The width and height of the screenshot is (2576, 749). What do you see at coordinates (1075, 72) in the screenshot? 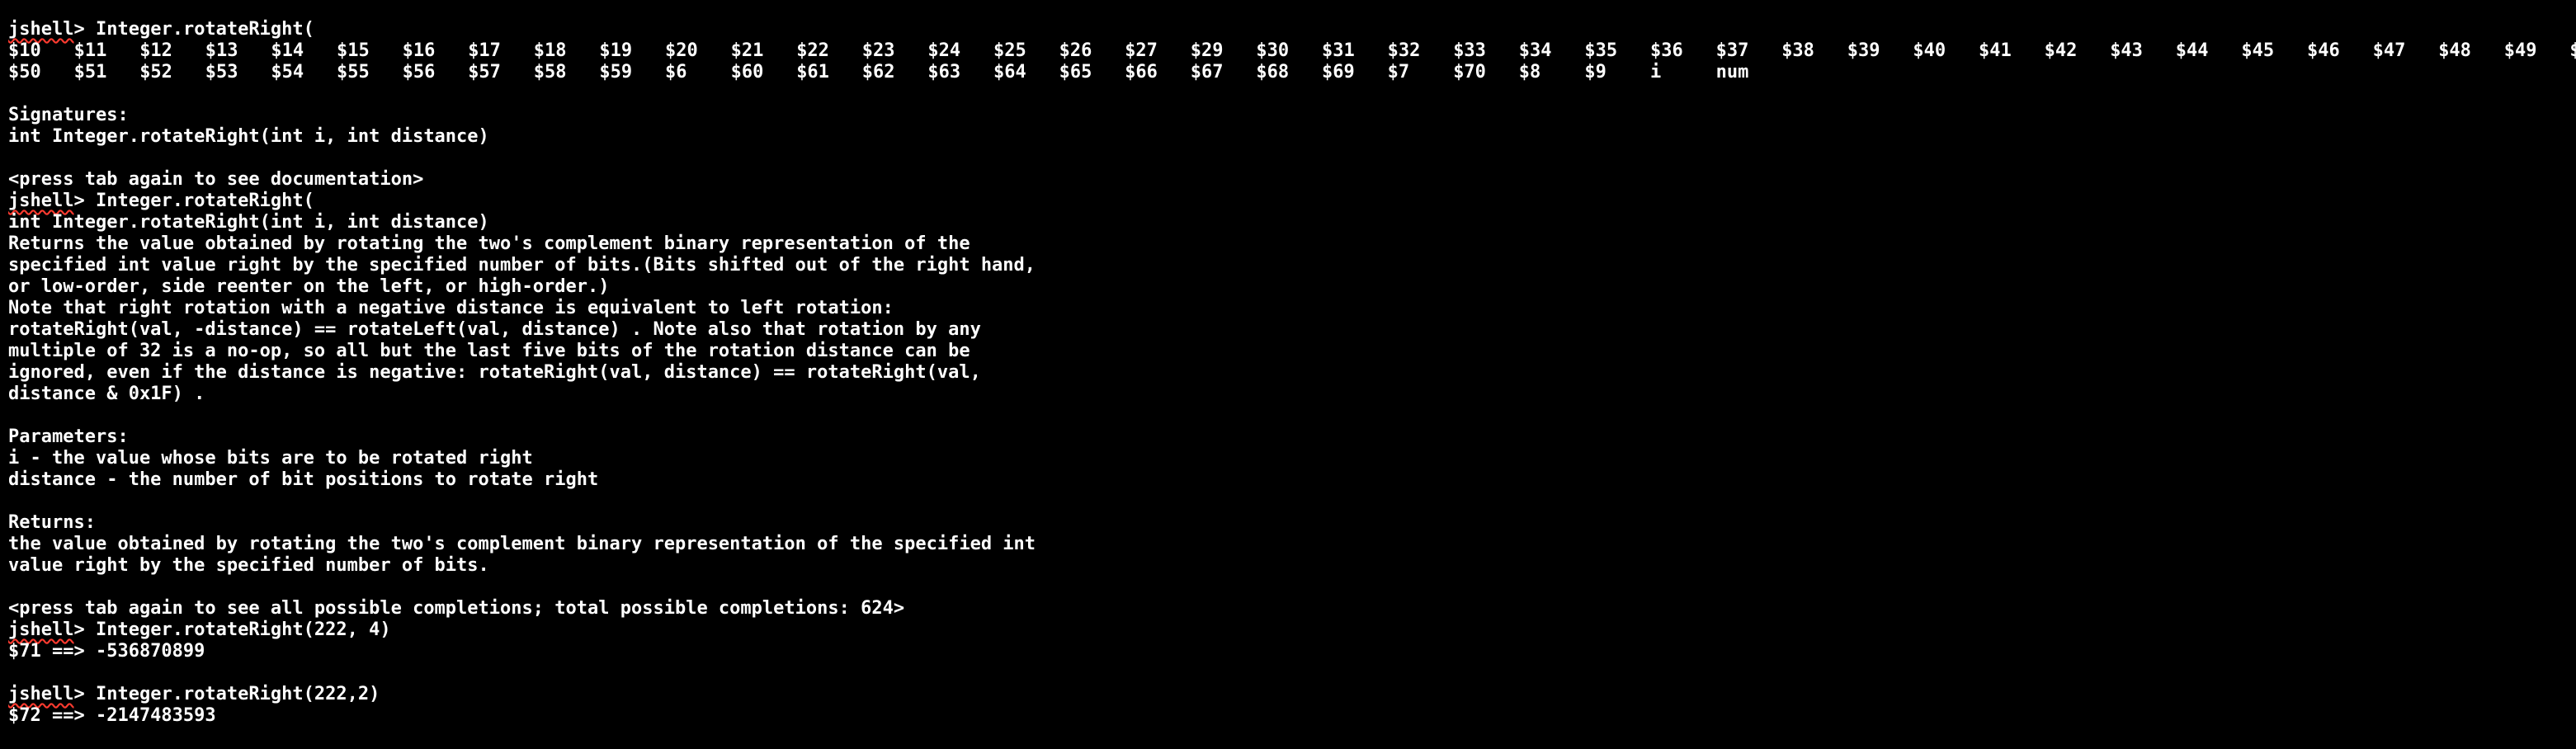
I see `completion-item: $65` at bounding box center [1075, 72].